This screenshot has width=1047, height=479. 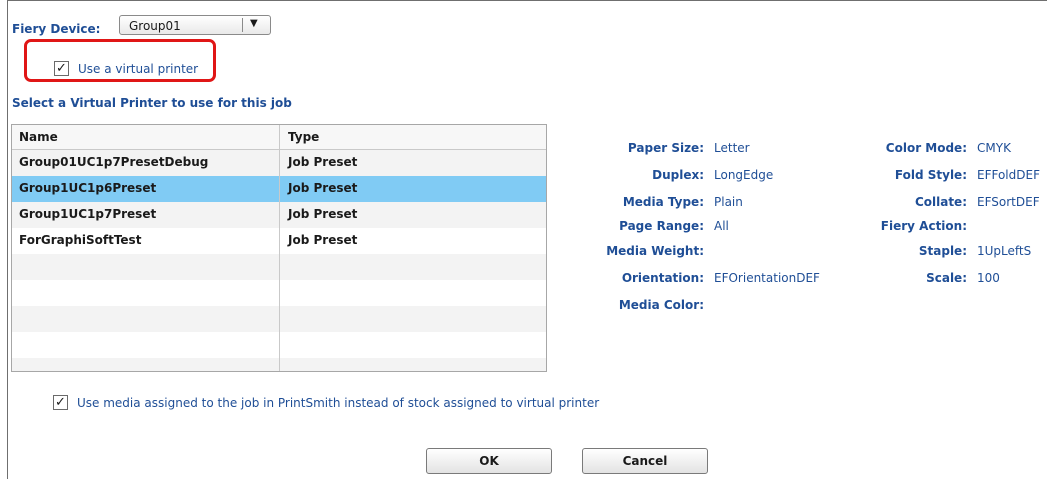 I want to click on scale-label: Scale:, so click(x=946, y=278).